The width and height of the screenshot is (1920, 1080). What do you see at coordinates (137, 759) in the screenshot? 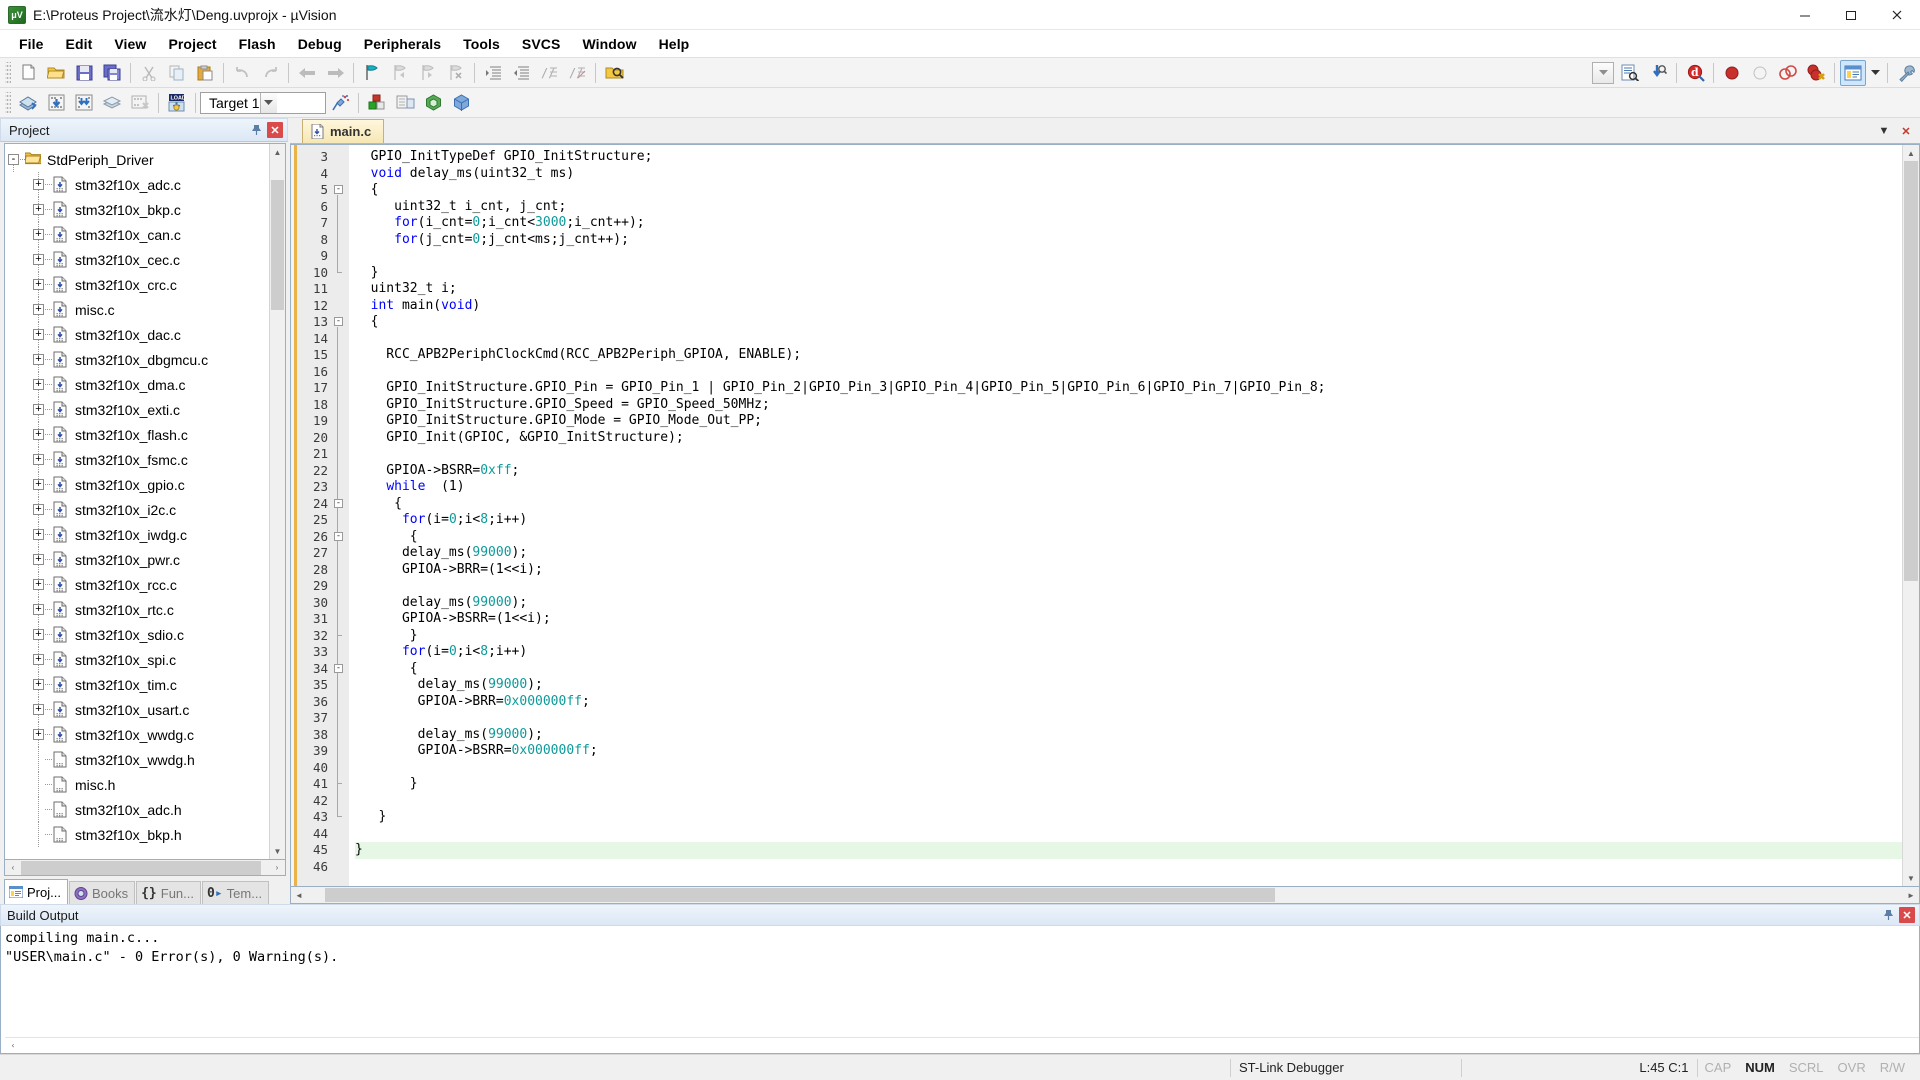
I see `tree-item: stm32f10x_wwdg.h` at bounding box center [137, 759].